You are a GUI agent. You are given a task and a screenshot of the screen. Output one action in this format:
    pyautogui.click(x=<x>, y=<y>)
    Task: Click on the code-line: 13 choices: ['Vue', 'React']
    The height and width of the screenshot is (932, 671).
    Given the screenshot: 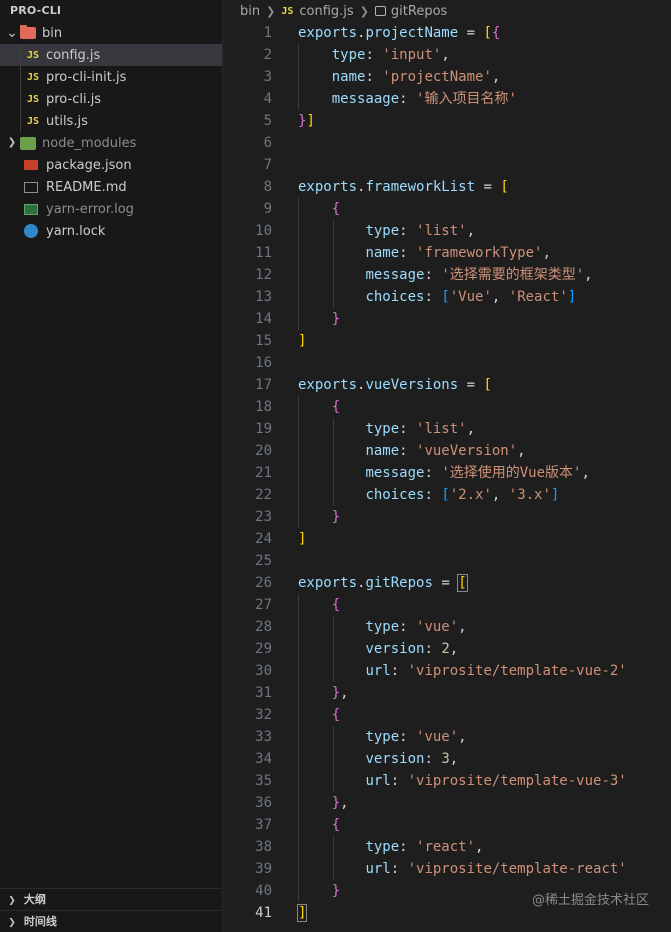 What is the action you would take?
    pyautogui.click(x=447, y=297)
    